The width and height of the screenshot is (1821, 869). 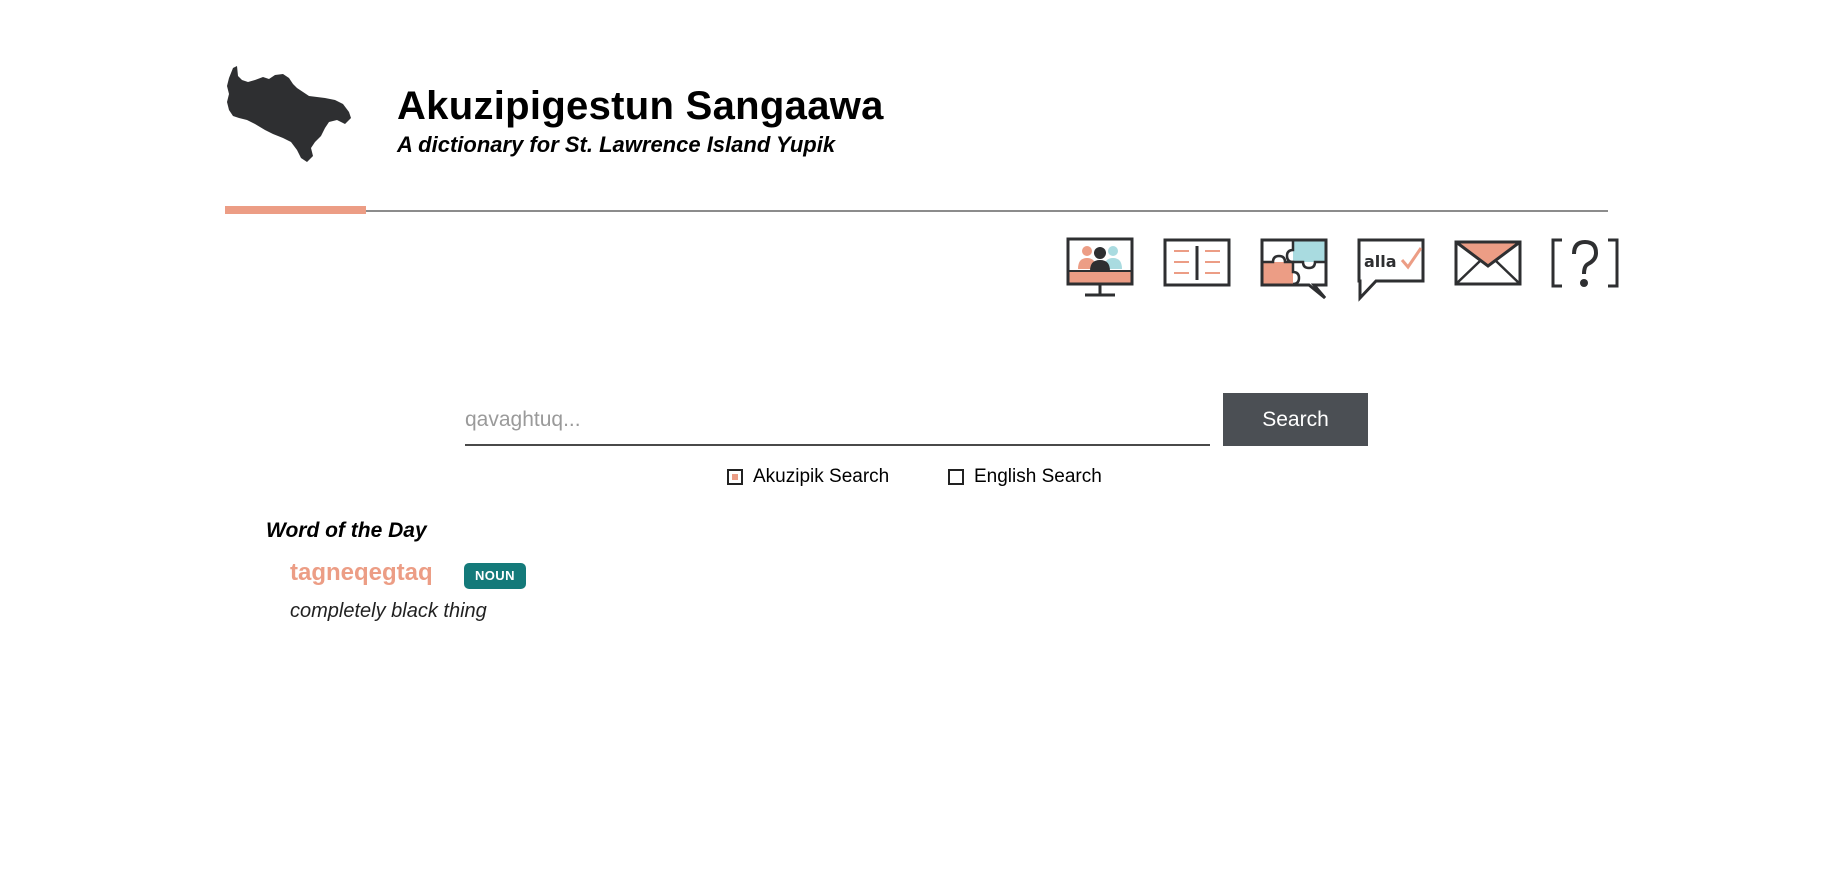 I want to click on header-divider-accent, so click(x=295, y=210).